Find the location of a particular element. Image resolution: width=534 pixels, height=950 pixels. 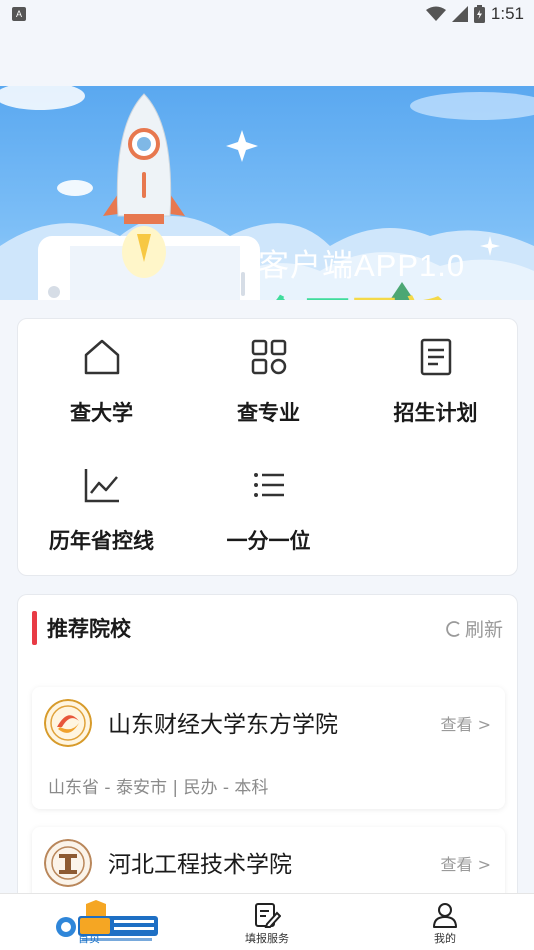

list-icon is located at coordinates (268, 485).